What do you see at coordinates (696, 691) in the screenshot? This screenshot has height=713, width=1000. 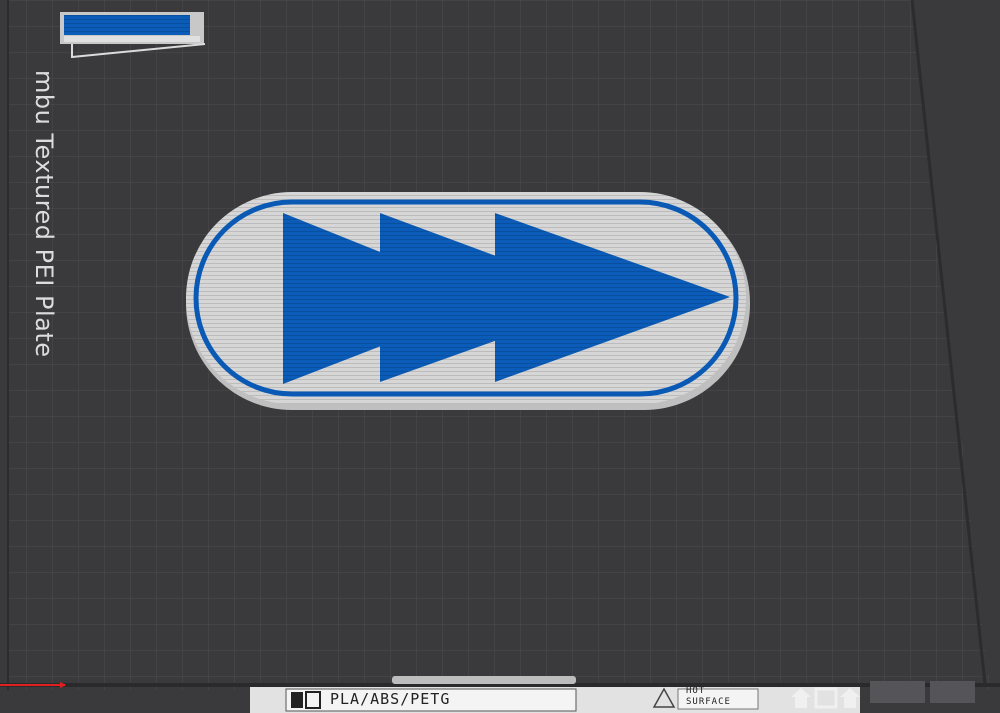 I see `hot-warning-line1: HOT` at bounding box center [696, 691].